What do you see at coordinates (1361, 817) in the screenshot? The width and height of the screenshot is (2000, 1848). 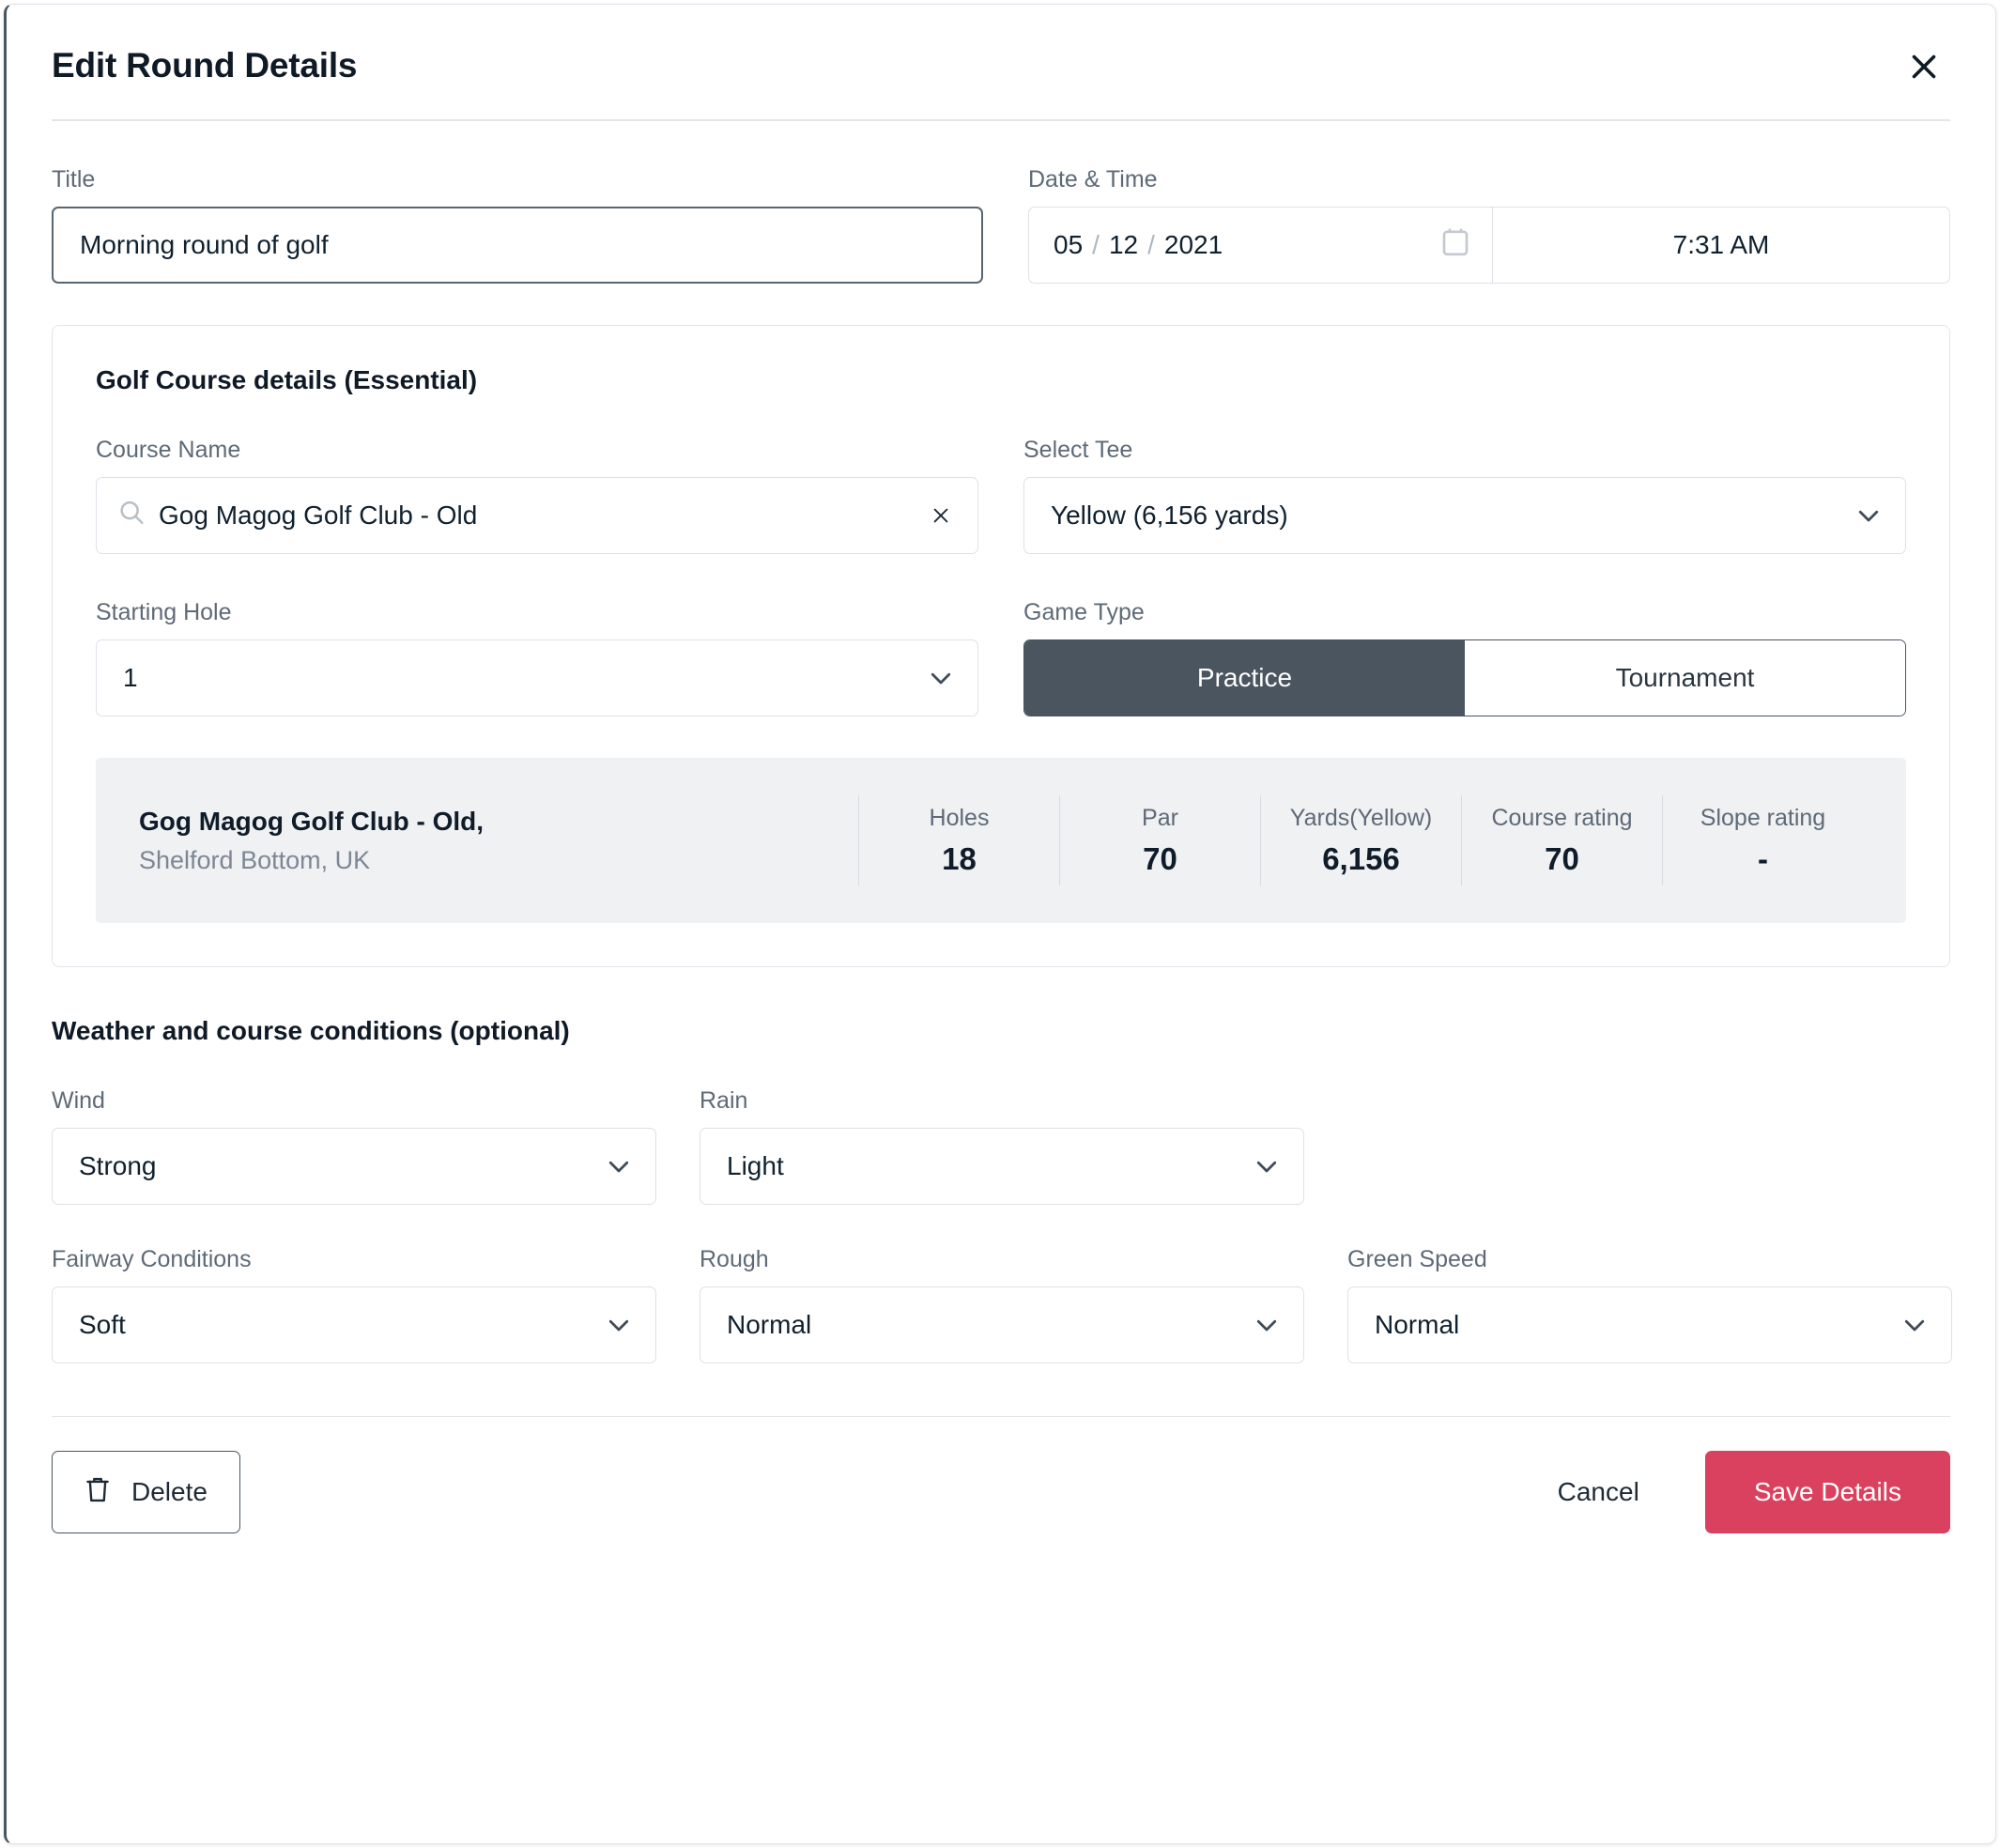 I see `stat-label: Yards(Yellow)` at bounding box center [1361, 817].